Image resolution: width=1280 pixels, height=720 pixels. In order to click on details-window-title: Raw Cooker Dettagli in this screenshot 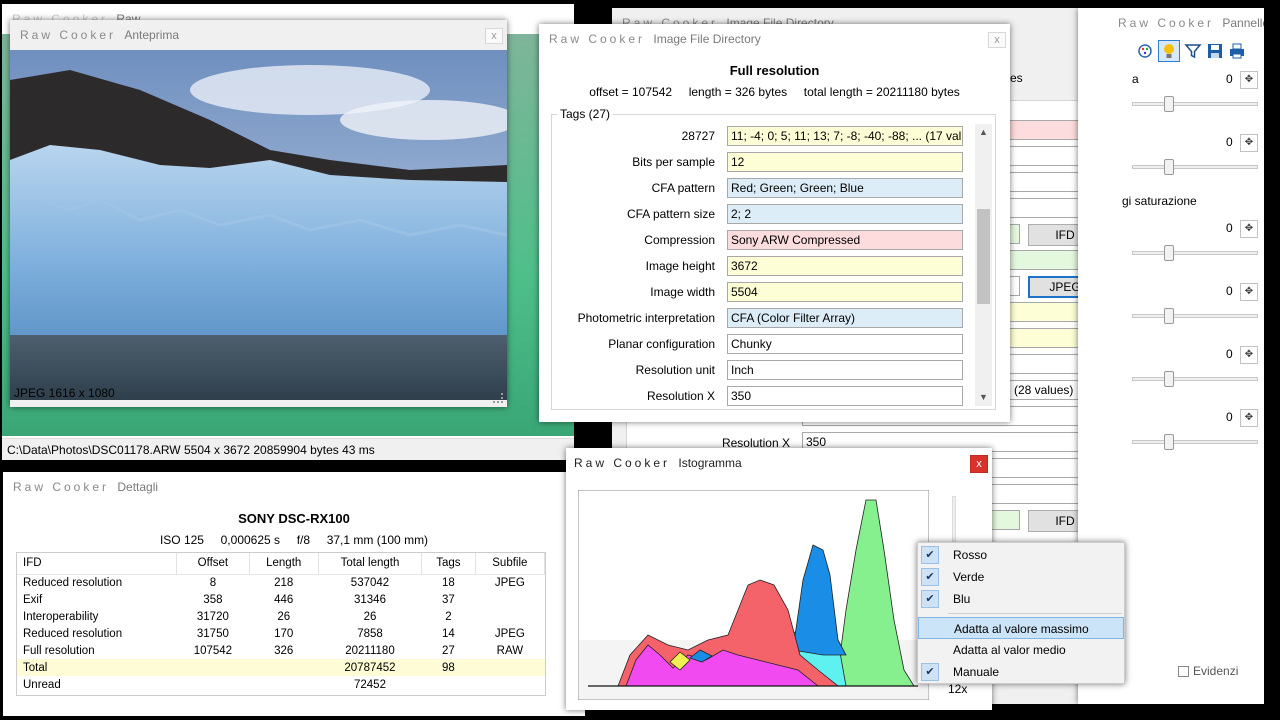, I will do `click(294, 487)`.